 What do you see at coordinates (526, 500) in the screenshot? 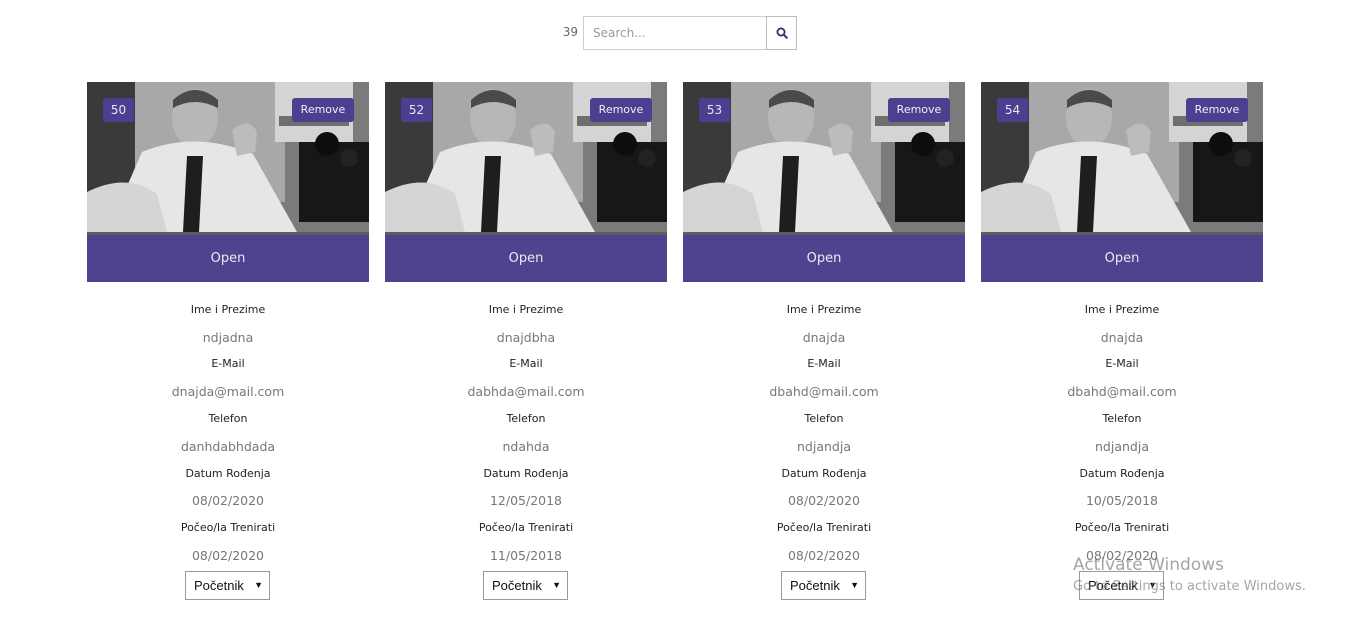
I see `birth-date-value: 12/05/2018` at bounding box center [526, 500].